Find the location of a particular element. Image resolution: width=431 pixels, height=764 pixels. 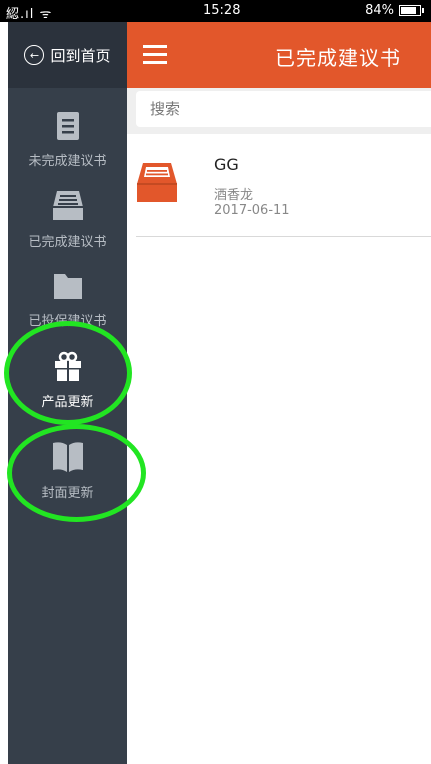

home-button-label: 回到首页 is located at coordinates (80, 55).